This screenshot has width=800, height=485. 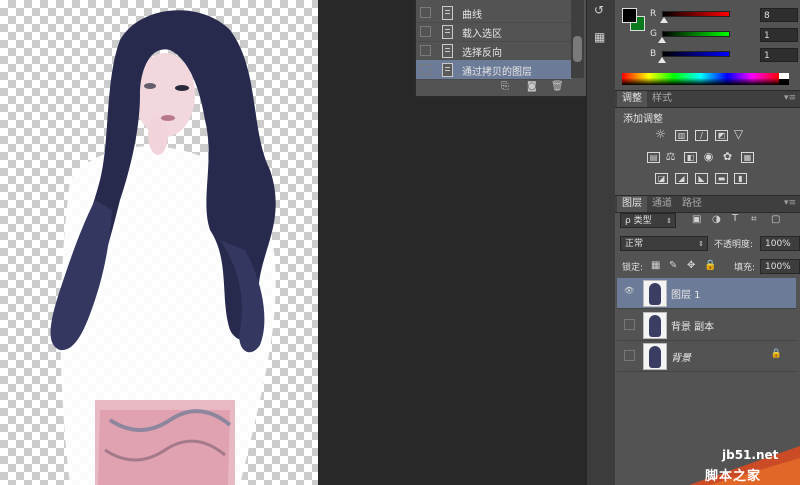 I want to click on smart-object-filter-icon: ▢, so click(x=775, y=219).